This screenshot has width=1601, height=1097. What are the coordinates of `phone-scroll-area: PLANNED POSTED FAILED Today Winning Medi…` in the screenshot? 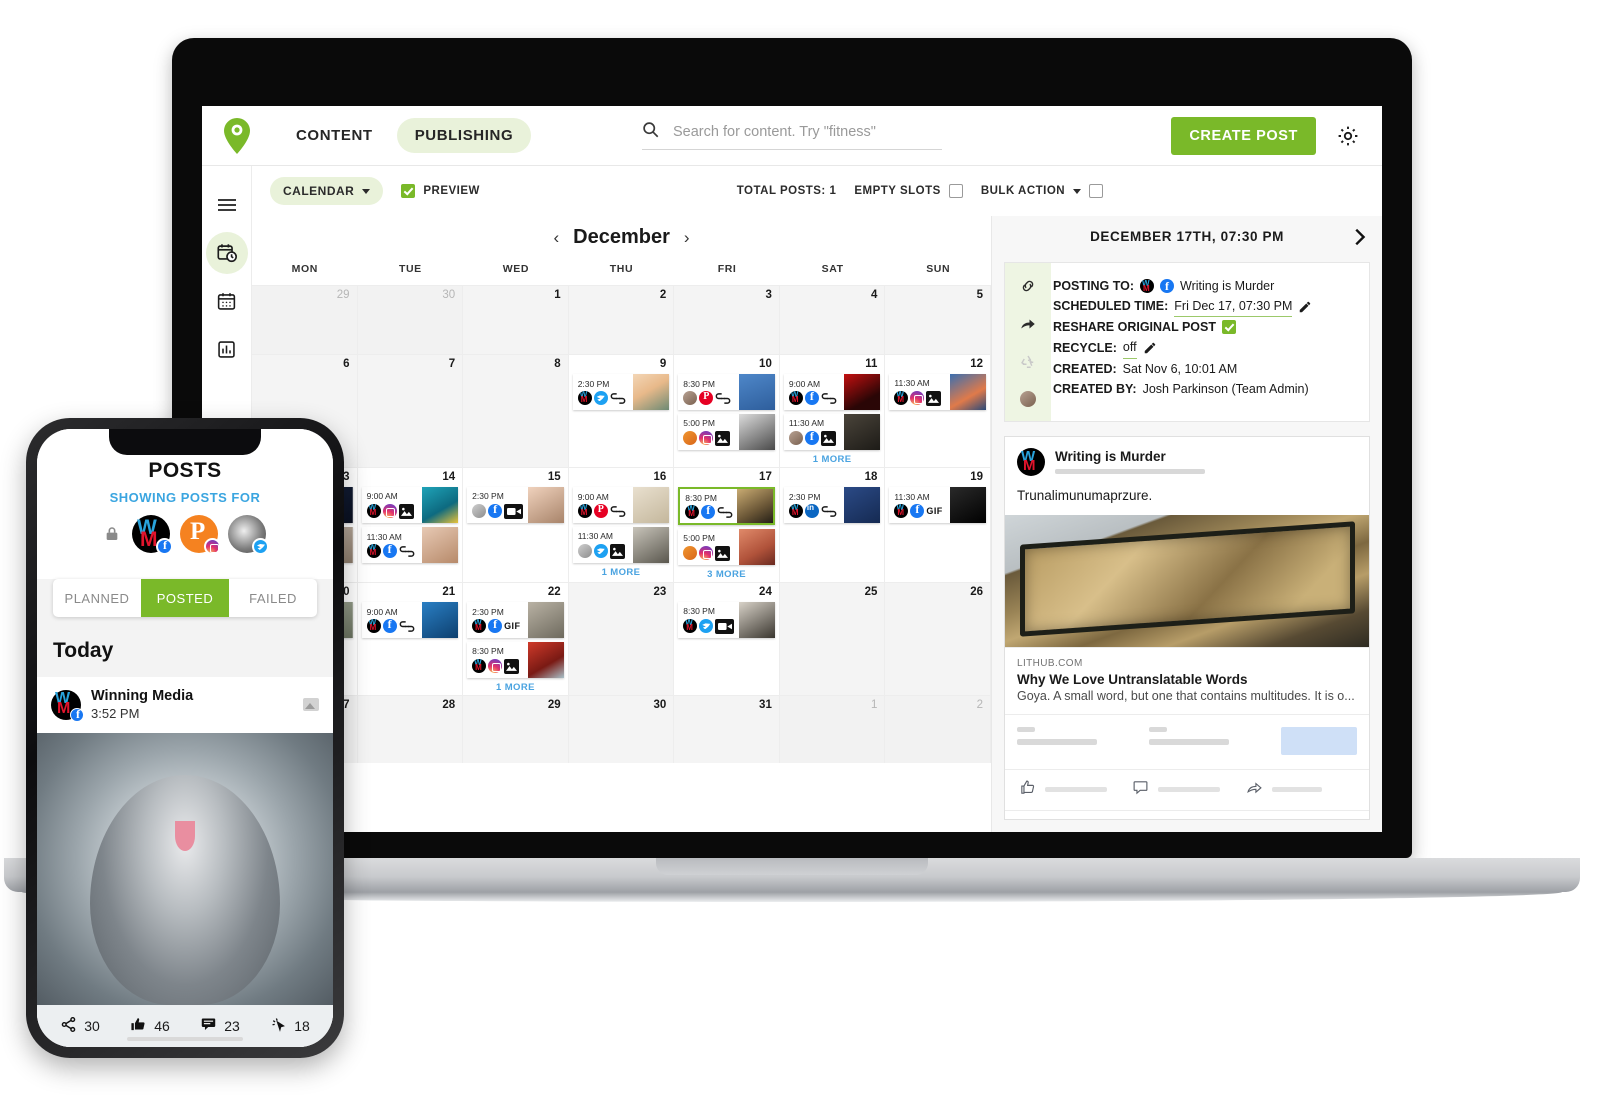 It's located at (185, 813).